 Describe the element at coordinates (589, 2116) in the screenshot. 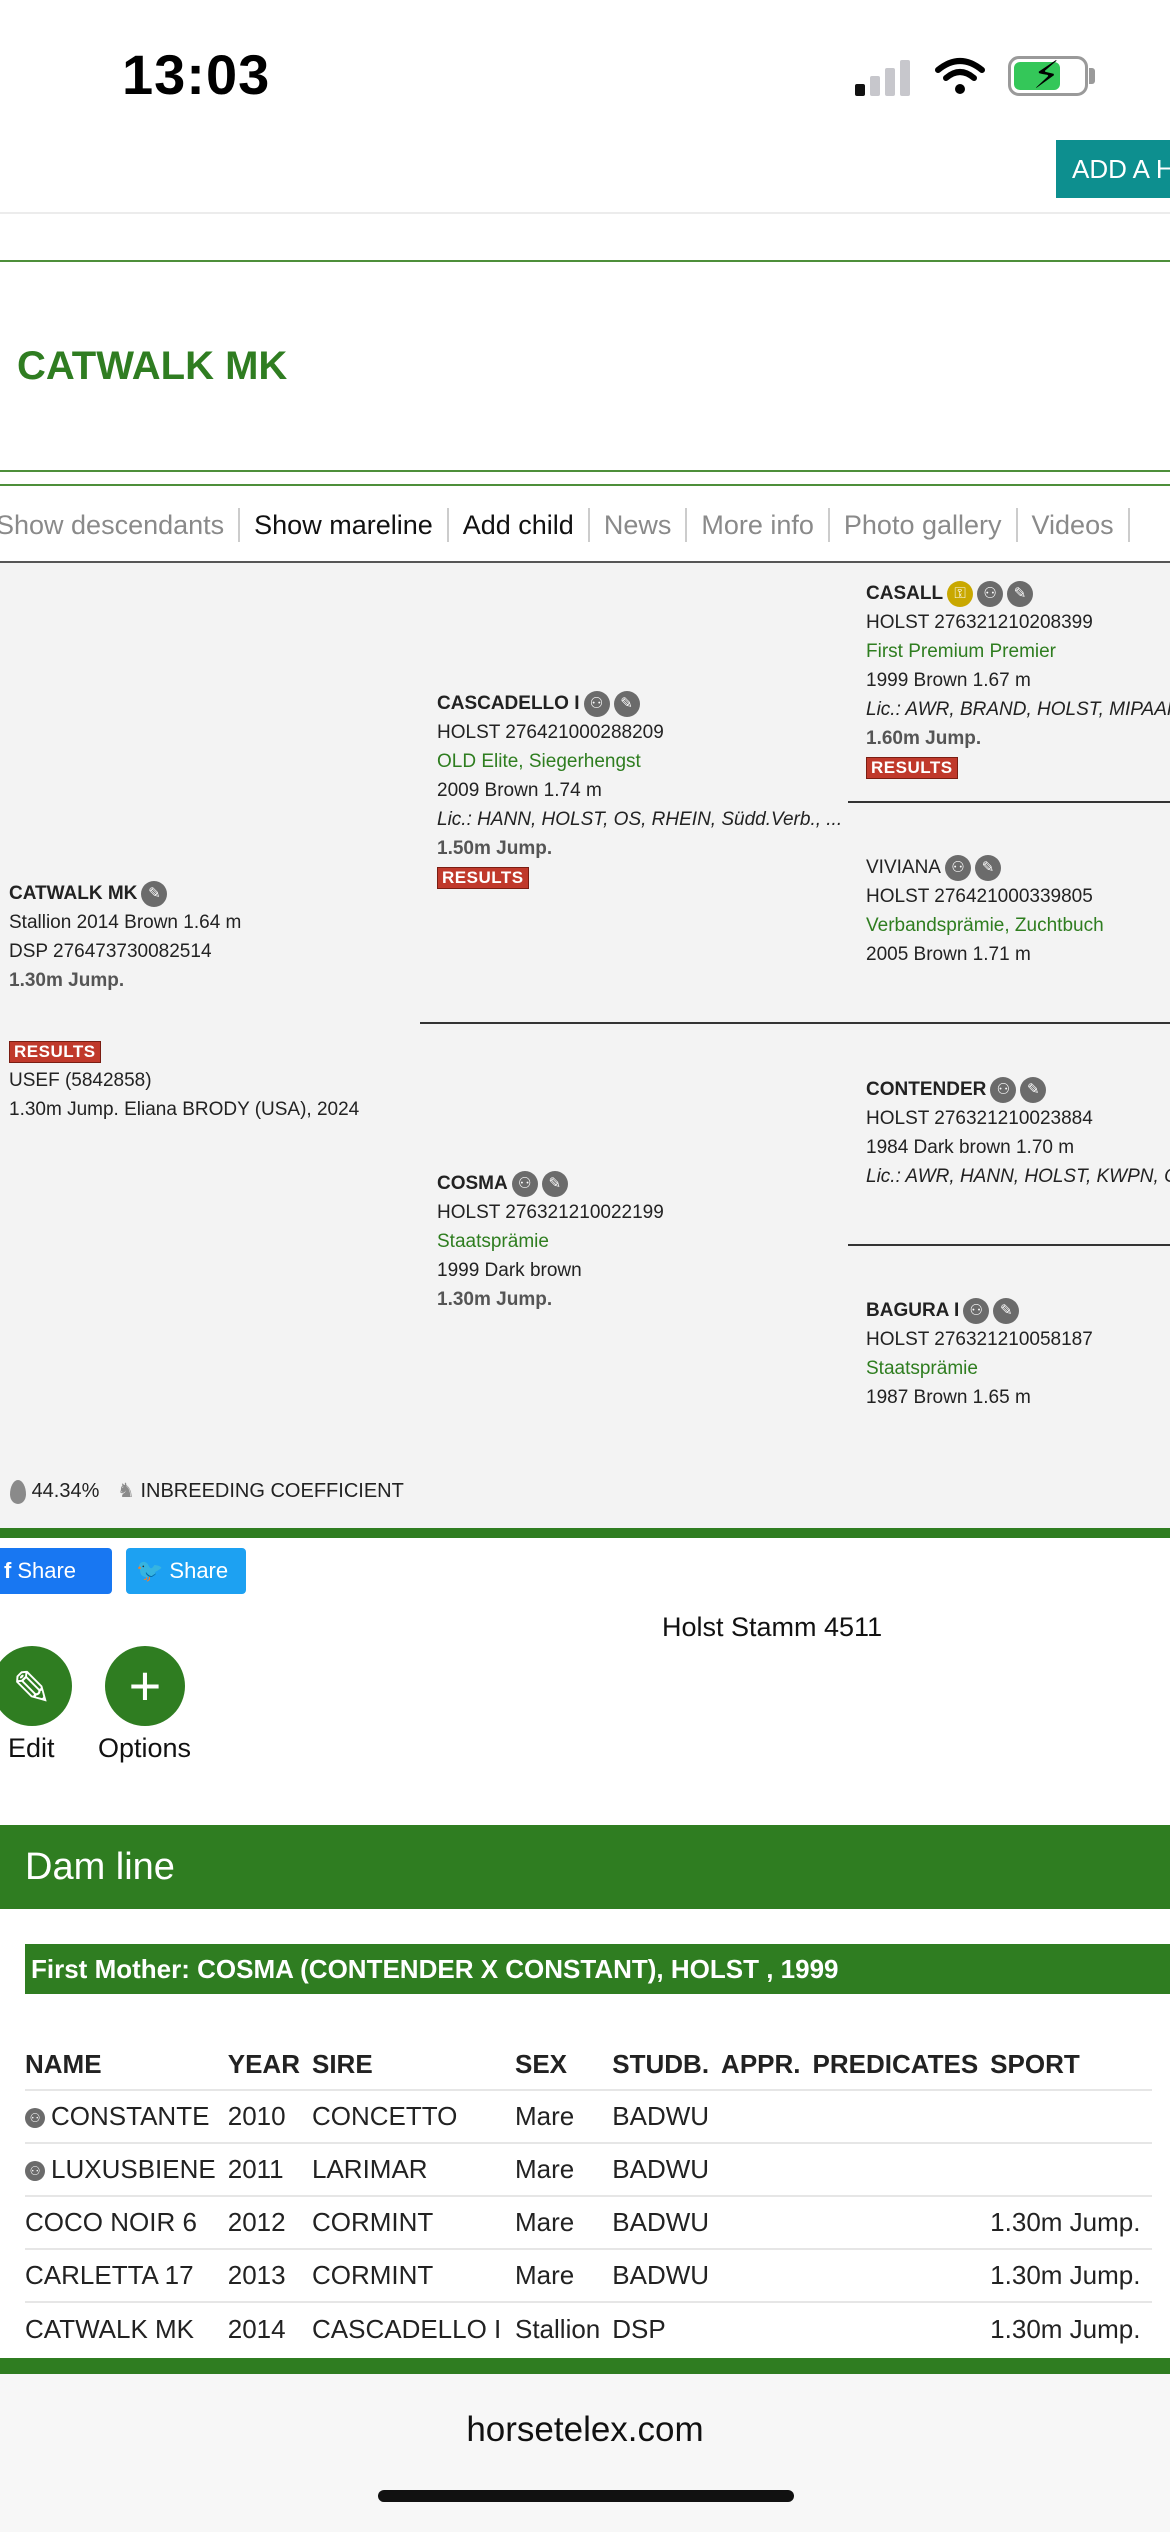

I see `table-row: ⚇ CONSTANTE 2010 CONCETTO Mare BADWU` at that location.